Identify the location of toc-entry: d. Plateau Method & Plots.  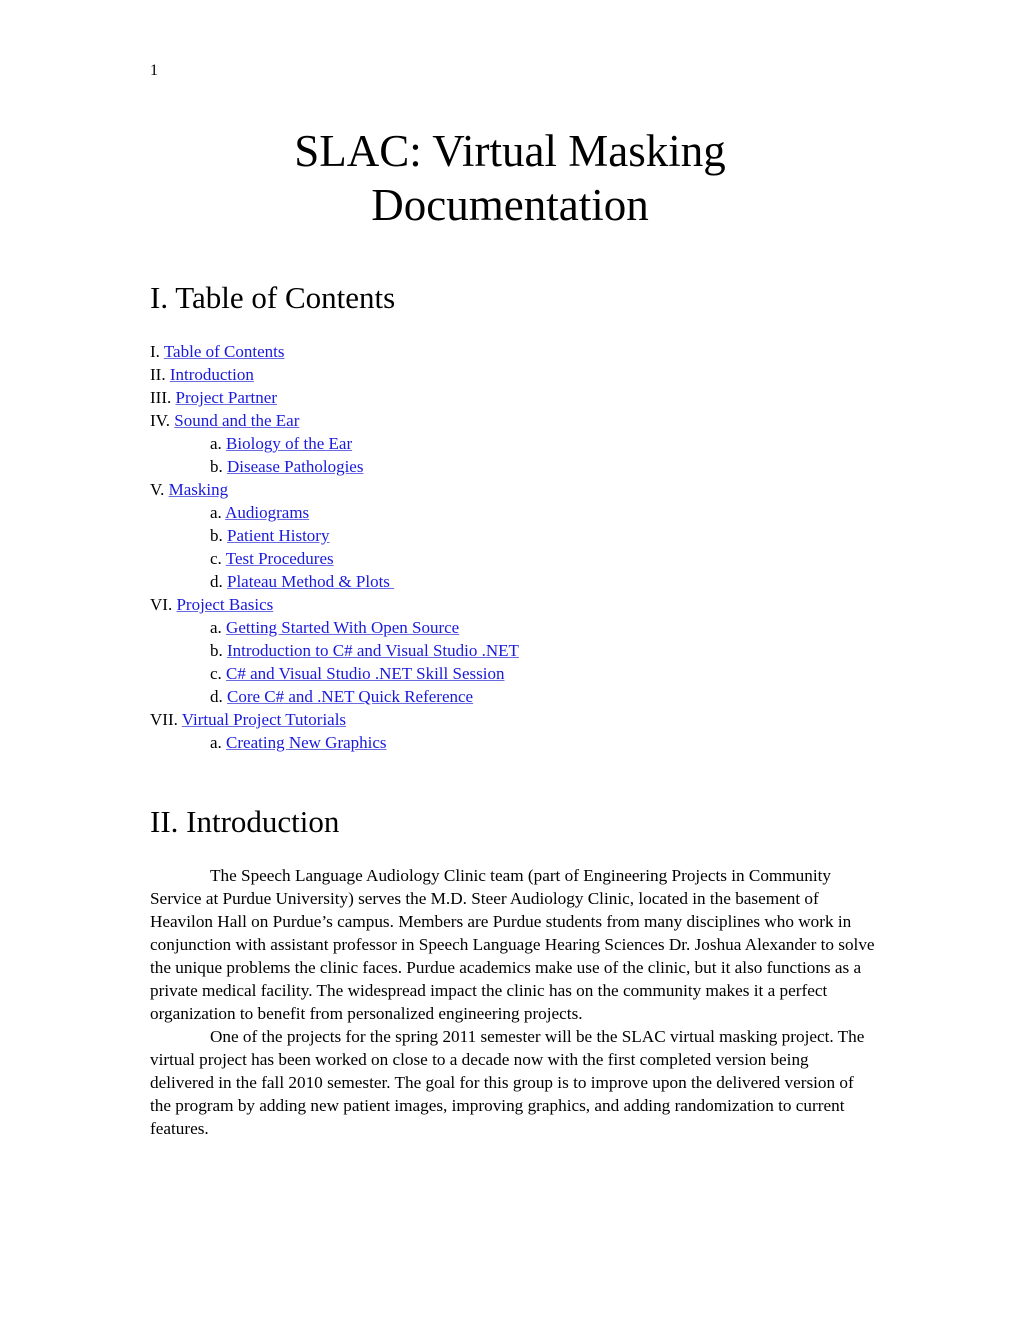
(334, 581).